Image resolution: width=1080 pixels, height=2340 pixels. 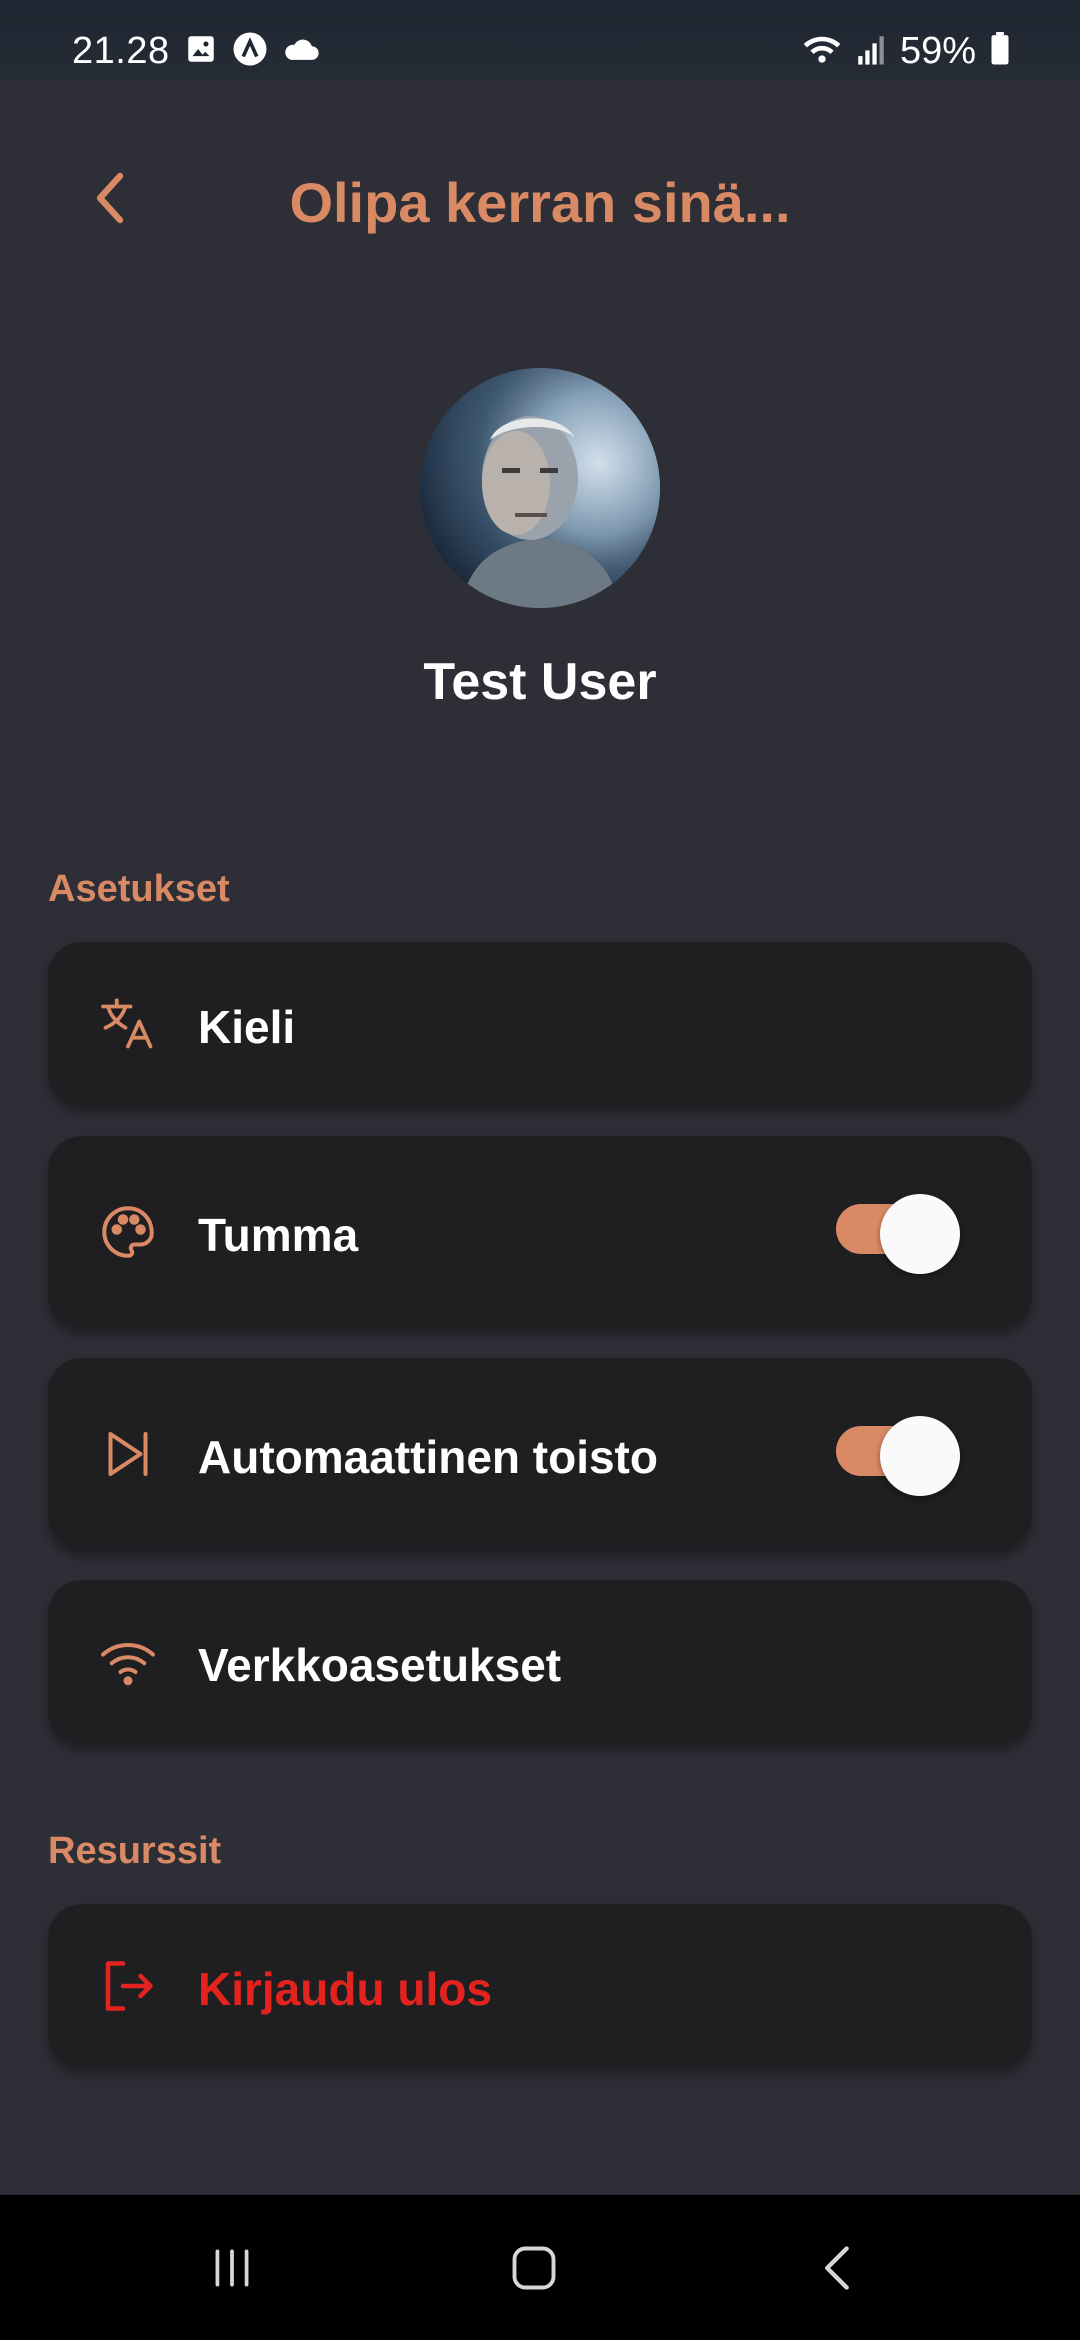 What do you see at coordinates (128, 1232) in the screenshot?
I see `palette-icon` at bounding box center [128, 1232].